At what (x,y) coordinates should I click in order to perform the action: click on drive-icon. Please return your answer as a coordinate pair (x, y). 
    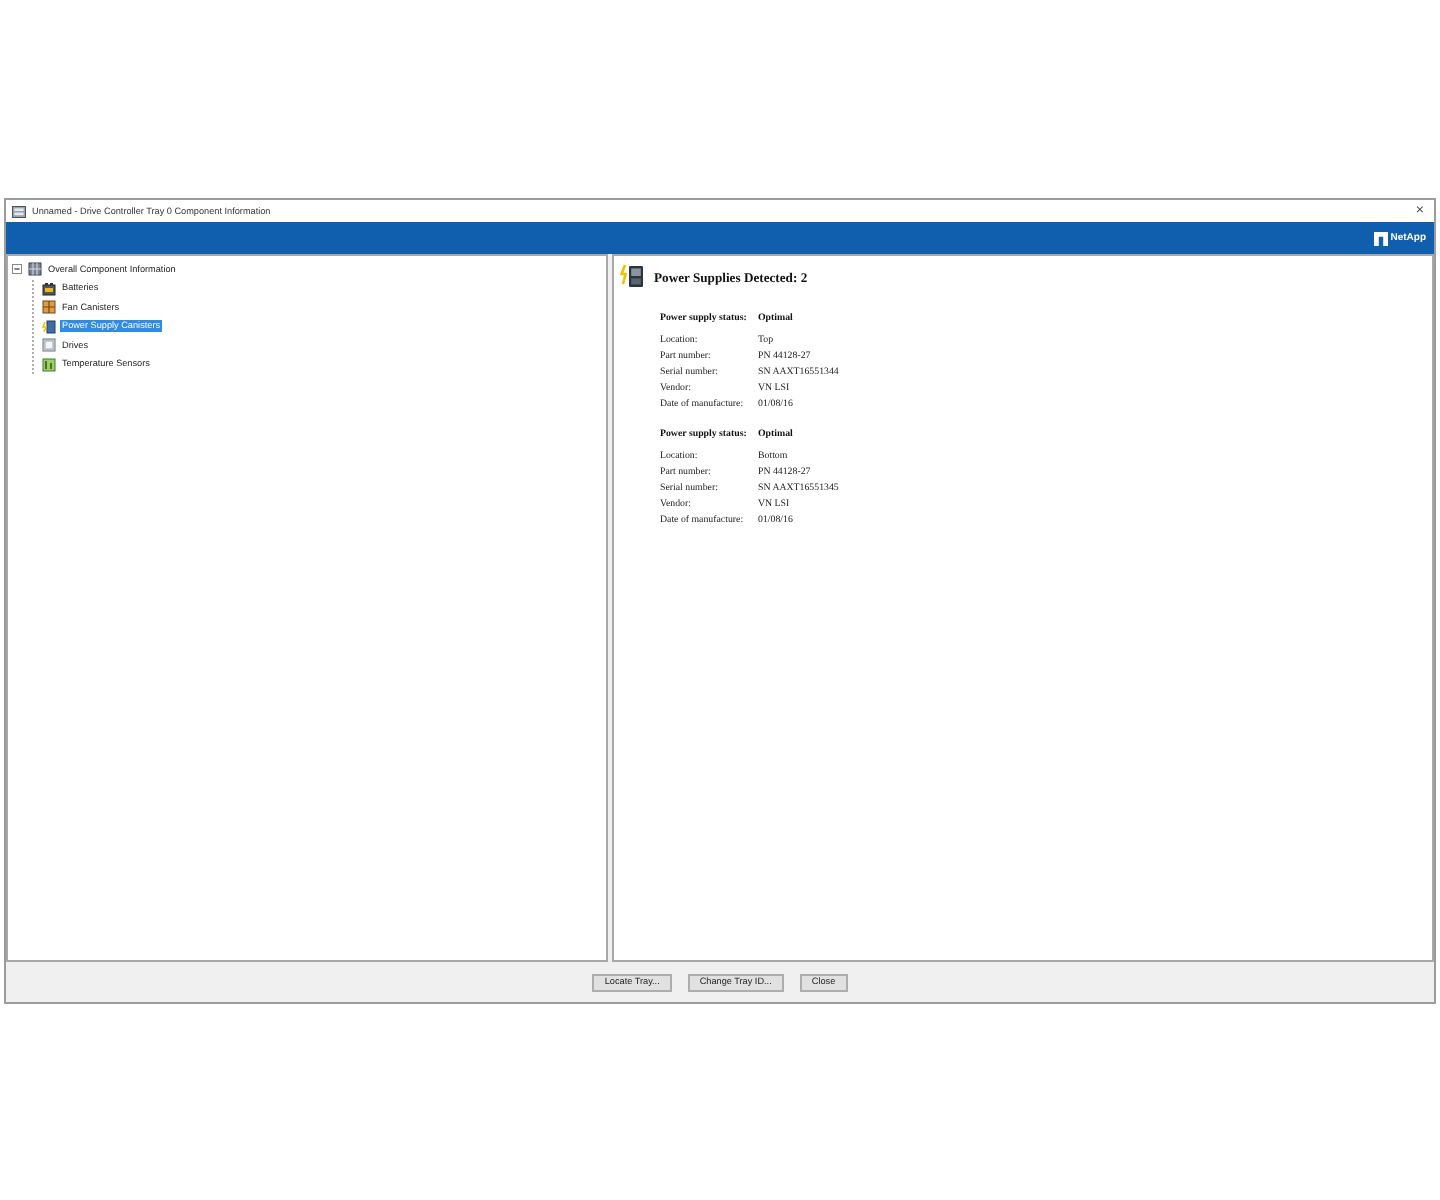
    Looking at the image, I should click on (49, 345).